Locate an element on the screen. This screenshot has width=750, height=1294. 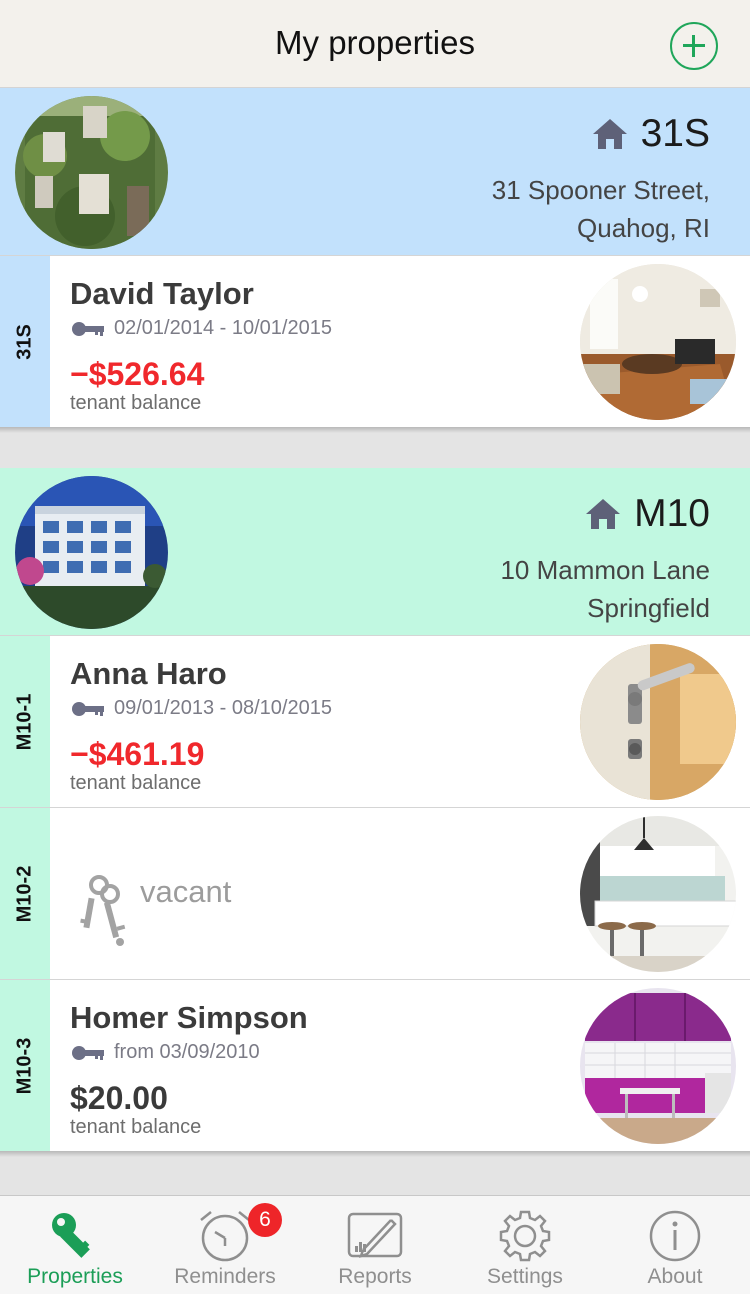
lease-dates: from 03/09/2010 is located at coordinates (187, 1052).